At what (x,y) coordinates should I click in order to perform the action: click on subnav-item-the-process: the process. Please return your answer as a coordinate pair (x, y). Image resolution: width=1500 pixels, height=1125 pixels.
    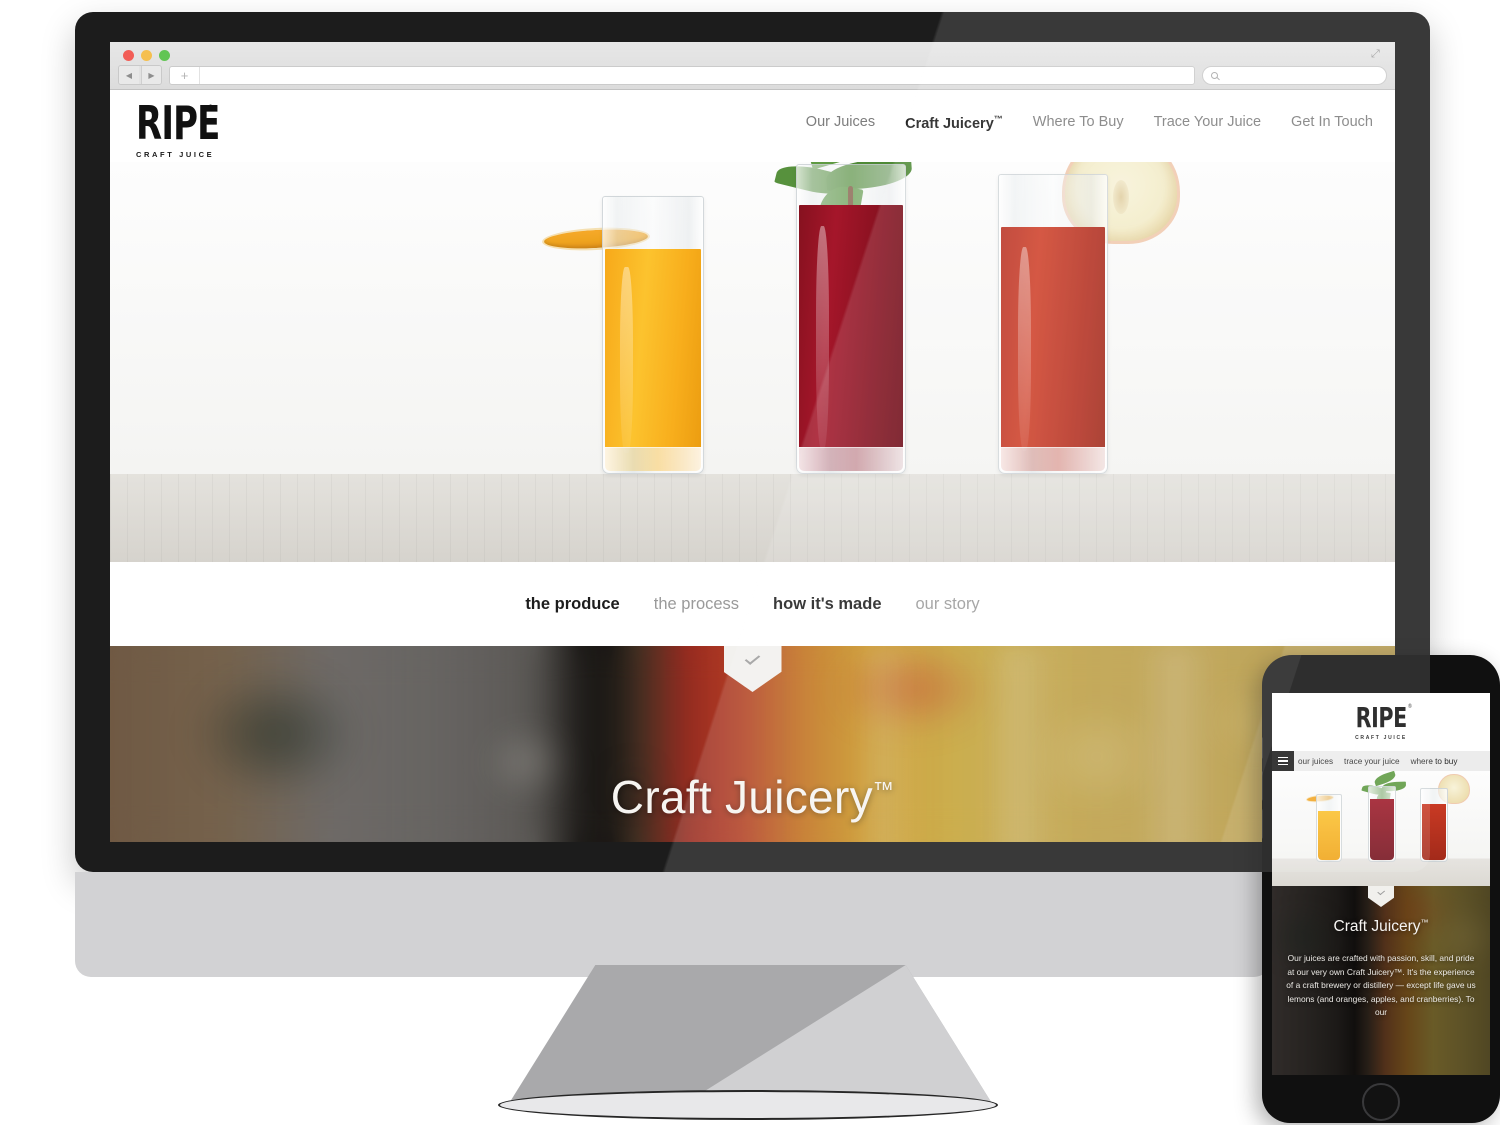
    Looking at the image, I should click on (696, 604).